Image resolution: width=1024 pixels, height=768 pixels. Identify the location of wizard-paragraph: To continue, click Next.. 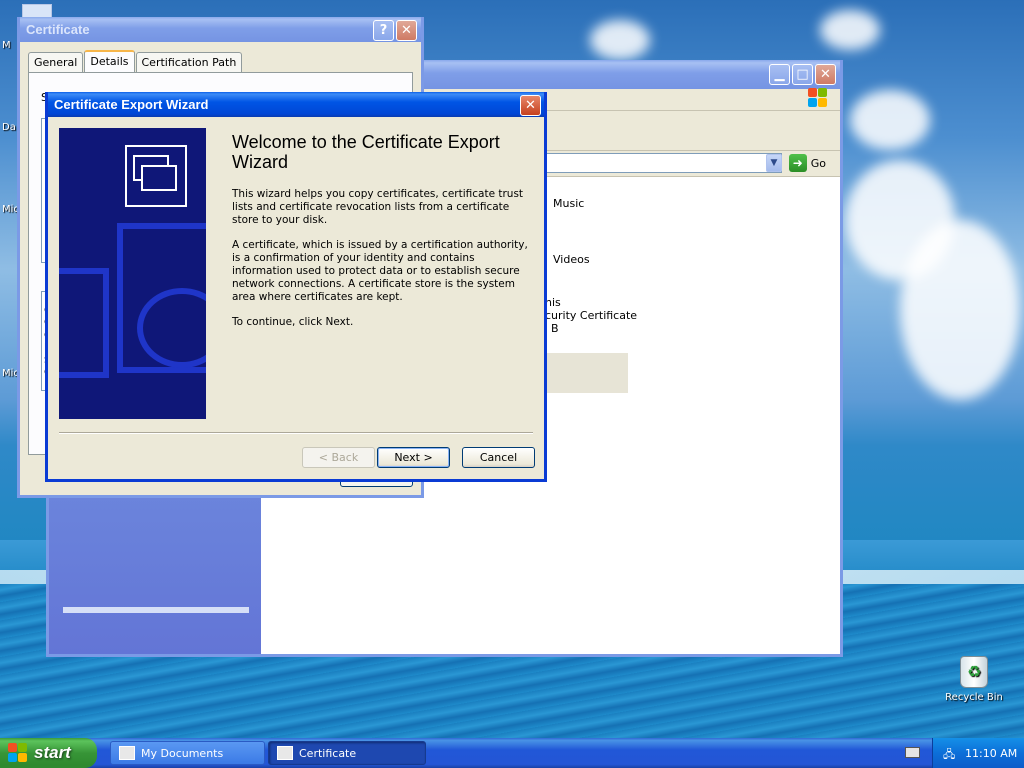
(293, 322).